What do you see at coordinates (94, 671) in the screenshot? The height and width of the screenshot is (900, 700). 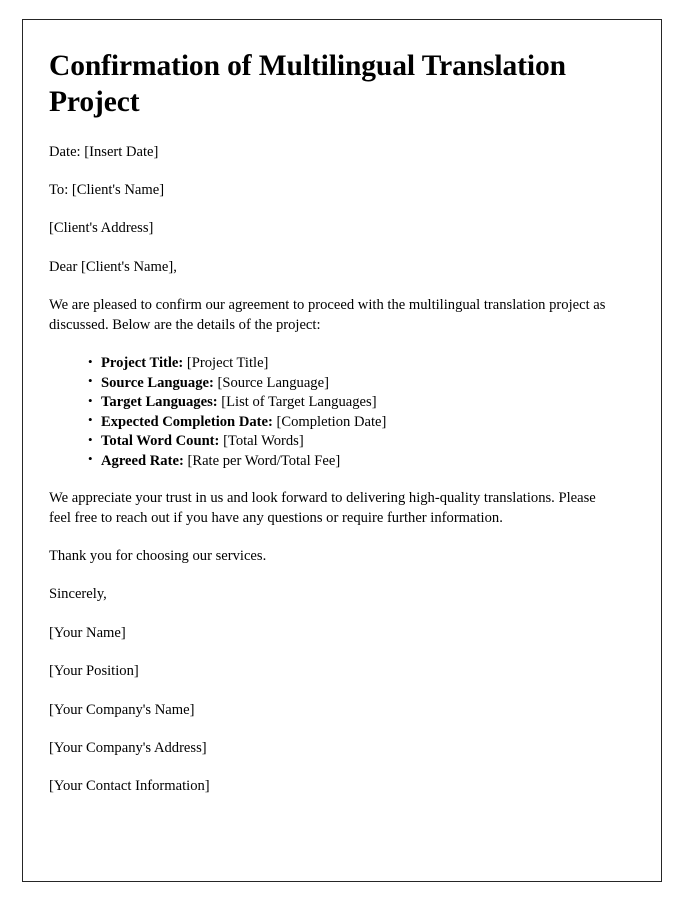 I see `signature-position: [Your Position]` at bounding box center [94, 671].